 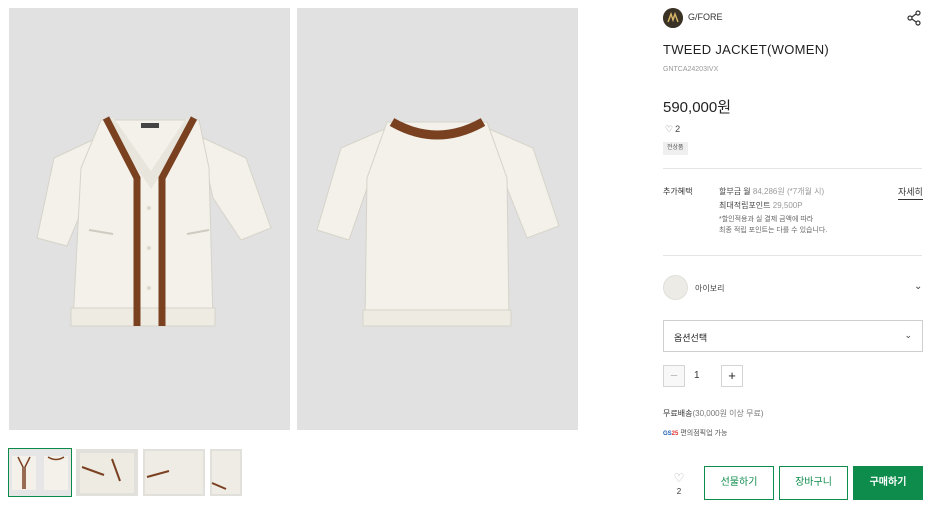 I want to click on shipping-info: 무료배송(30,000원 이상 무료), so click(x=713, y=413).